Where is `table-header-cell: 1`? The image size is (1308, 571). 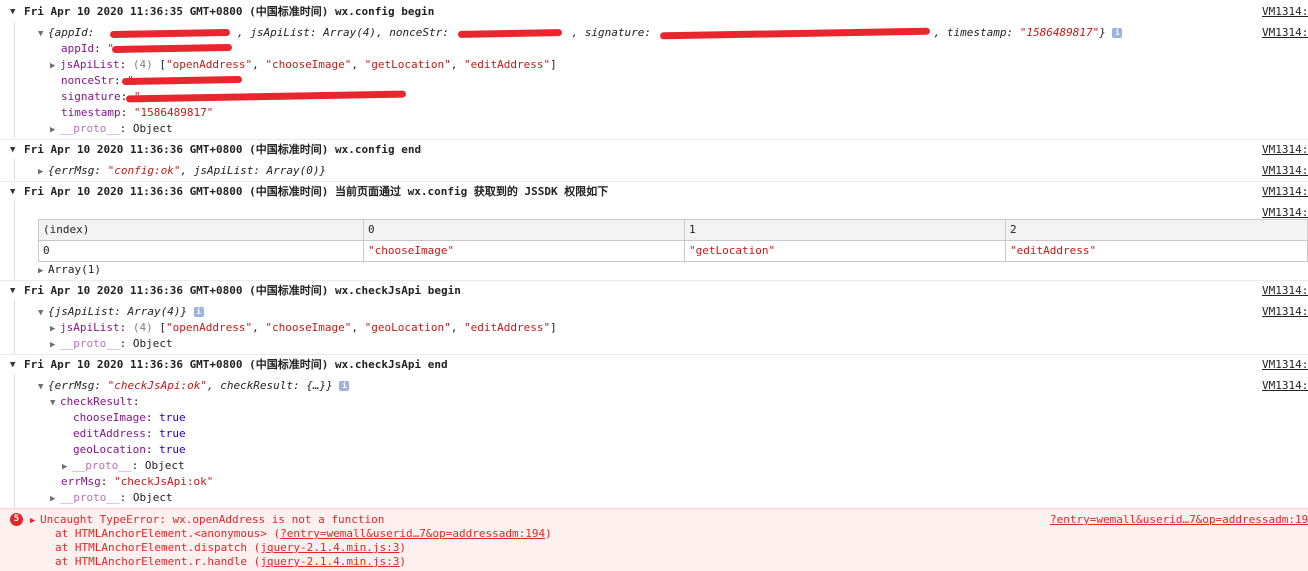
table-header-cell: 1 is located at coordinates (845, 230).